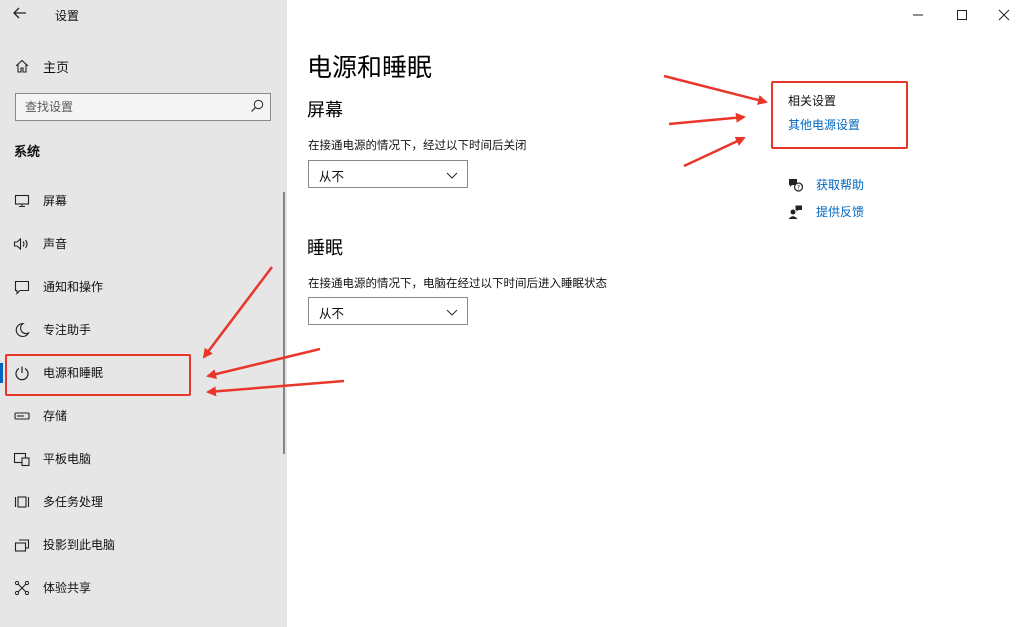 The height and width of the screenshot is (627, 1024). What do you see at coordinates (257, 106) in the screenshot?
I see `search-icon` at bounding box center [257, 106].